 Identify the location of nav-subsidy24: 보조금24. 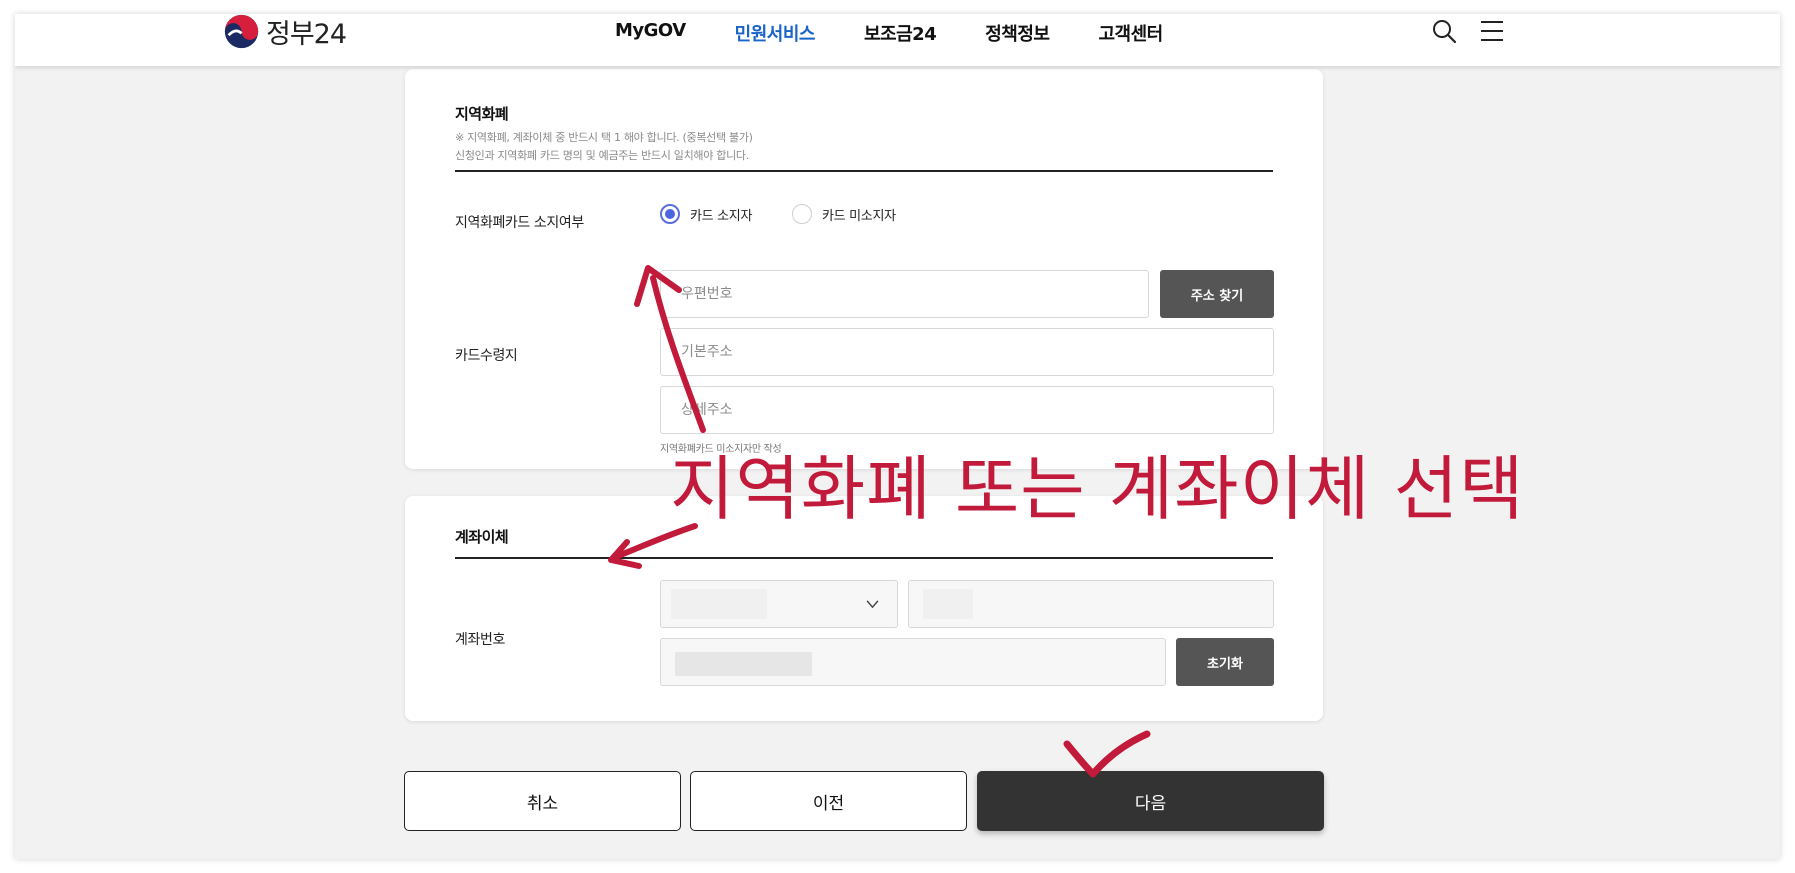
(900, 33).